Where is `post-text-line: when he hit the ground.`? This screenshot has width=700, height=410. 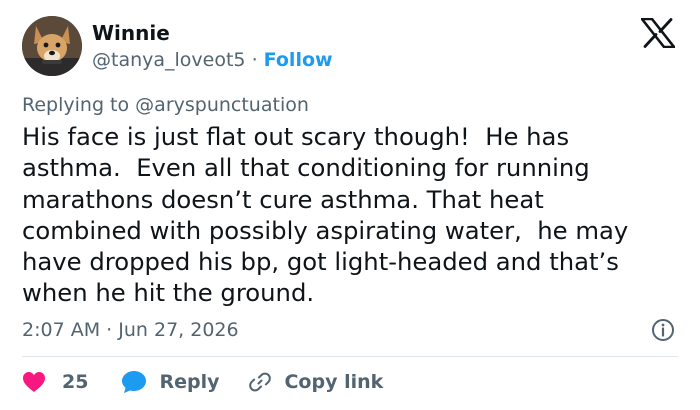 post-text-line: when he hit the ground. is located at coordinates (168, 293).